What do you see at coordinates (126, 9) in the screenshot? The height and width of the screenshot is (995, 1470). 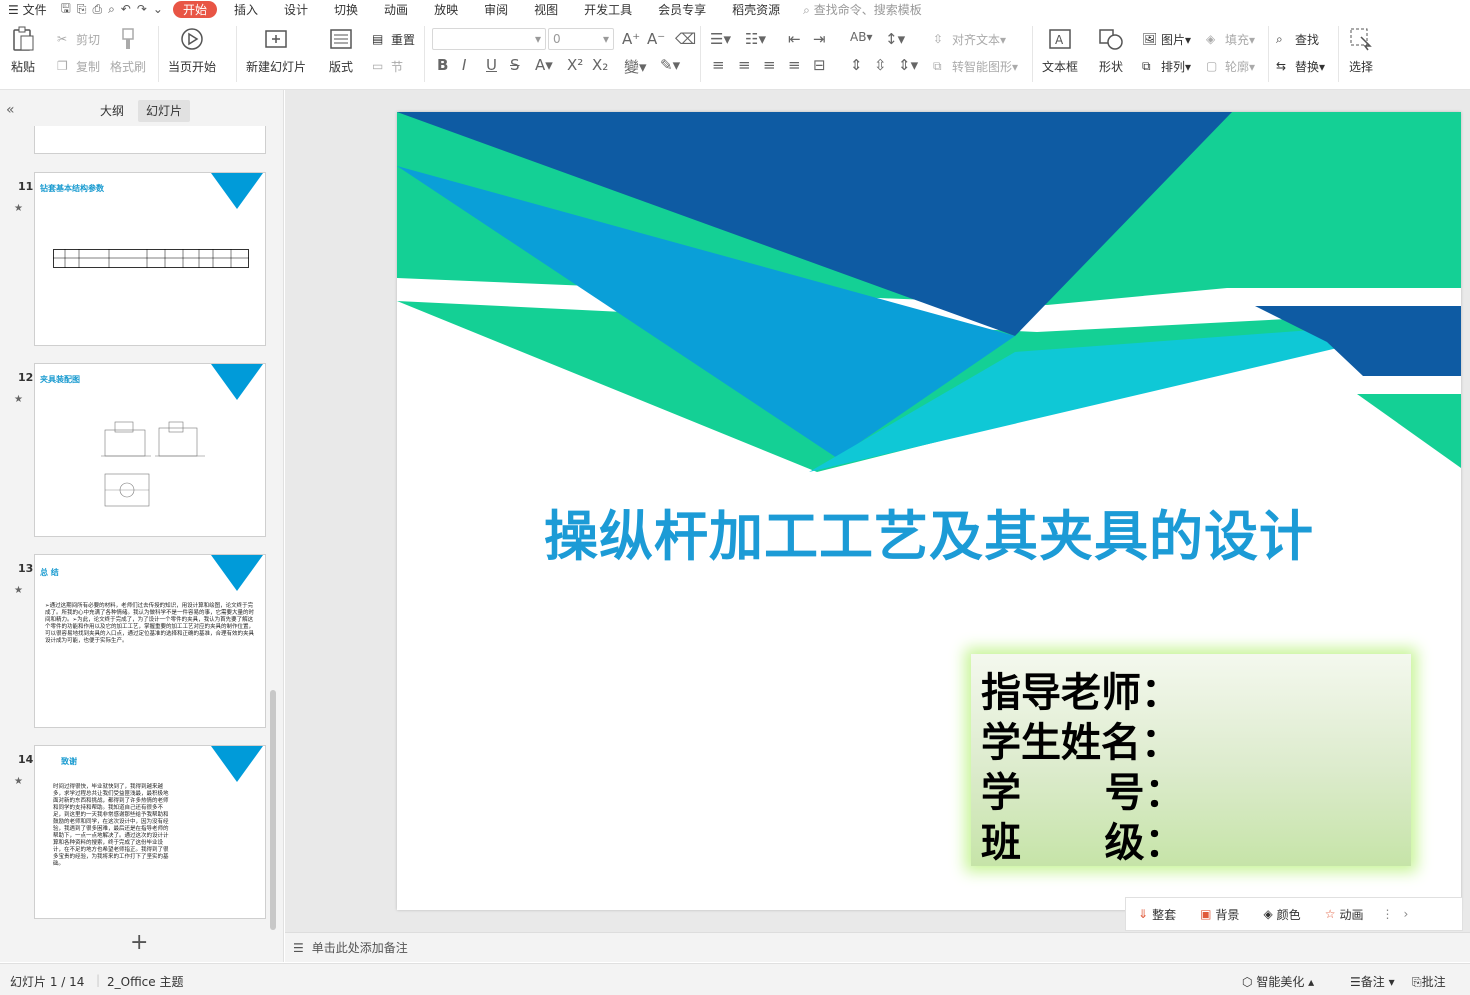 I see `undo-icon: ↶` at bounding box center [126, 9].